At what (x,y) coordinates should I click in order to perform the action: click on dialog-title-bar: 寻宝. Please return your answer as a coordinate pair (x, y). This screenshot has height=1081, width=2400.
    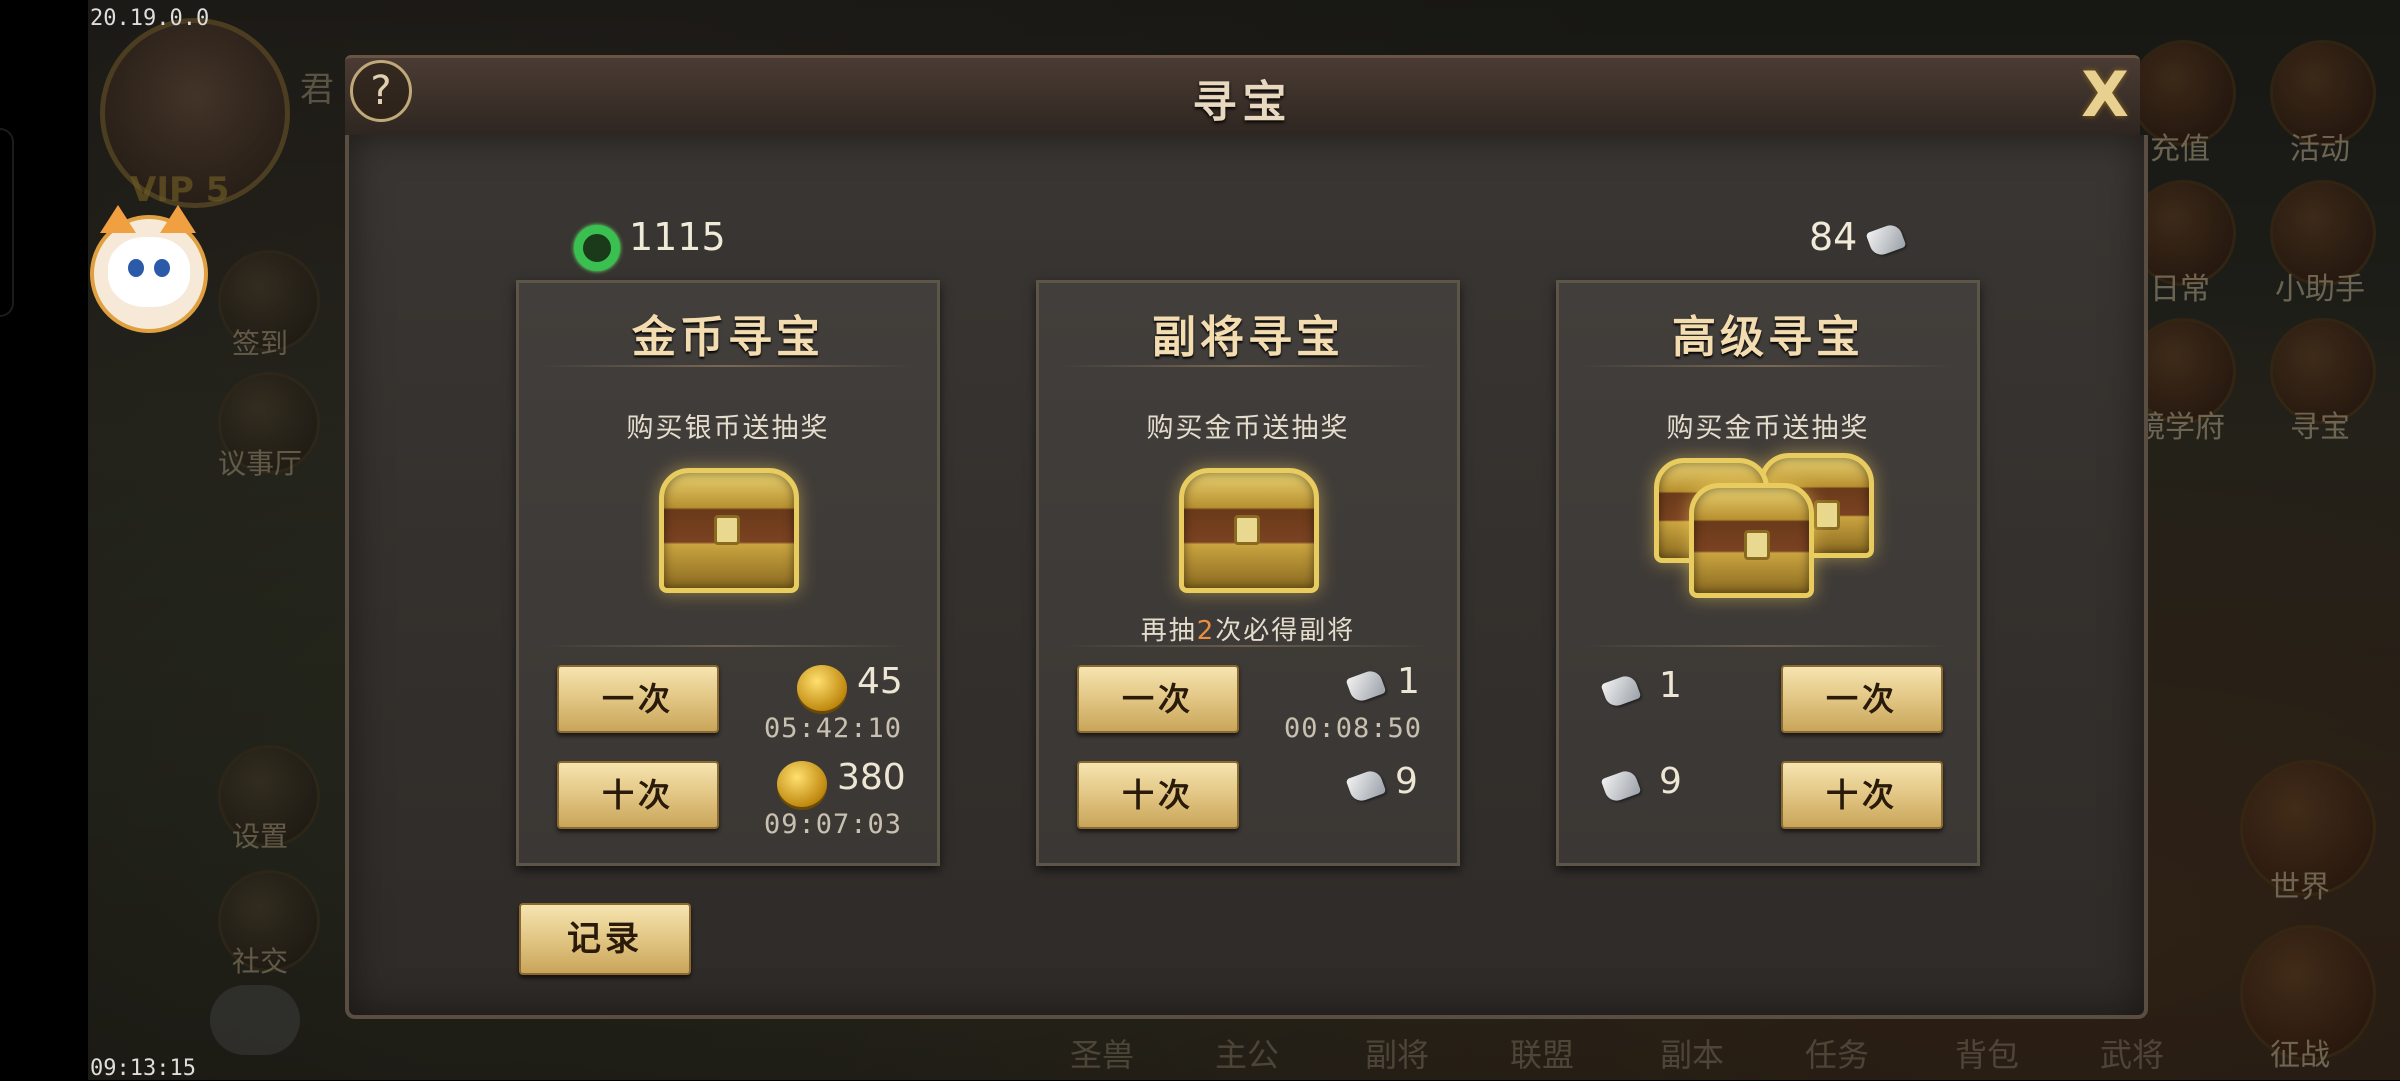
    Looking at the image, I should click on (1242, 98).